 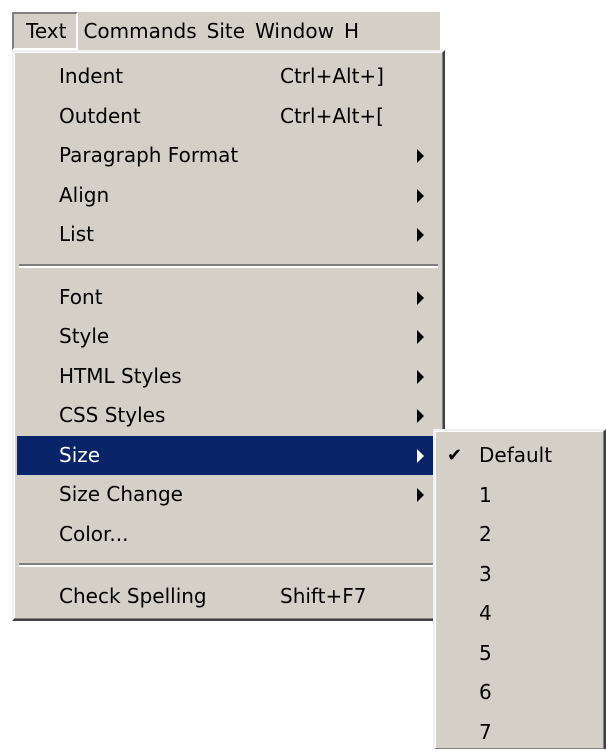 What do you see at coordinates (79, 456) in the screenshot?
I see `menu-item-label: Size` at bounding box center [79, 456].